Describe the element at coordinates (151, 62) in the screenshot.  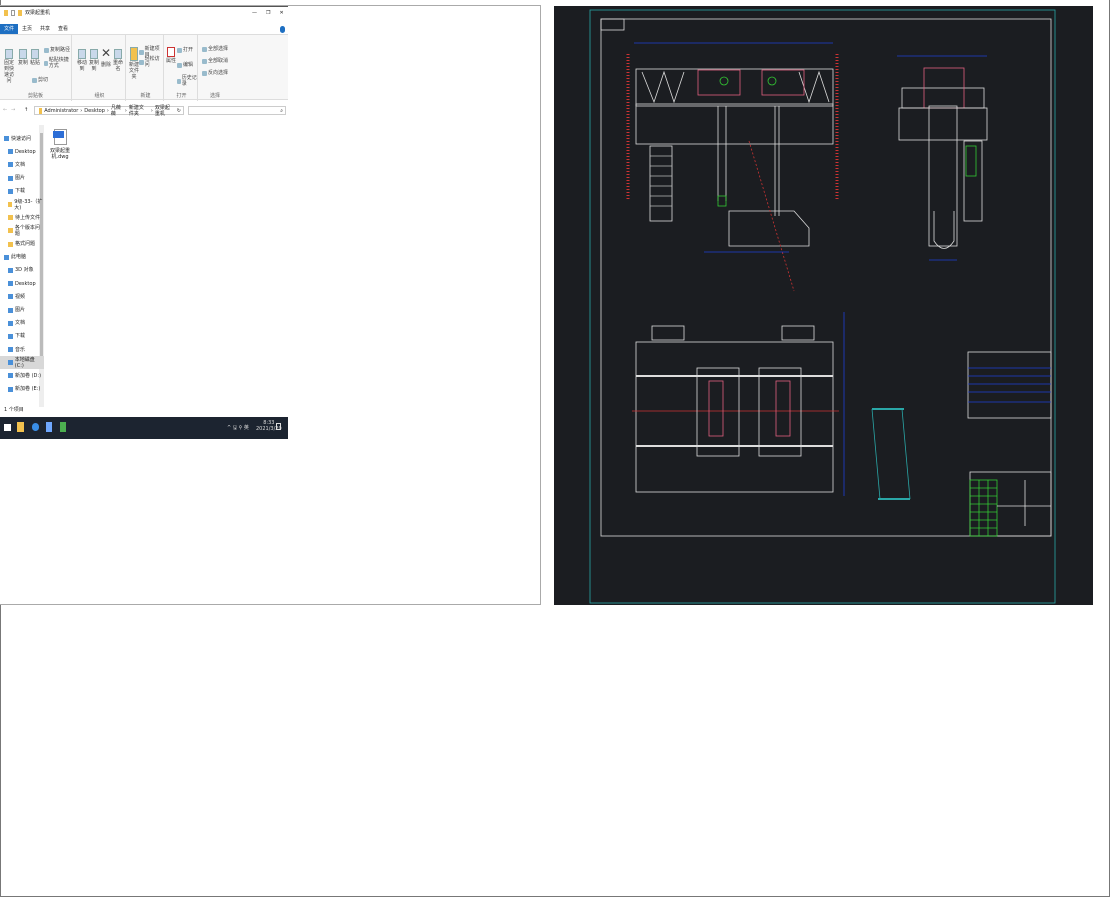
I see `easy-access-button: 轻松访问` at that location.